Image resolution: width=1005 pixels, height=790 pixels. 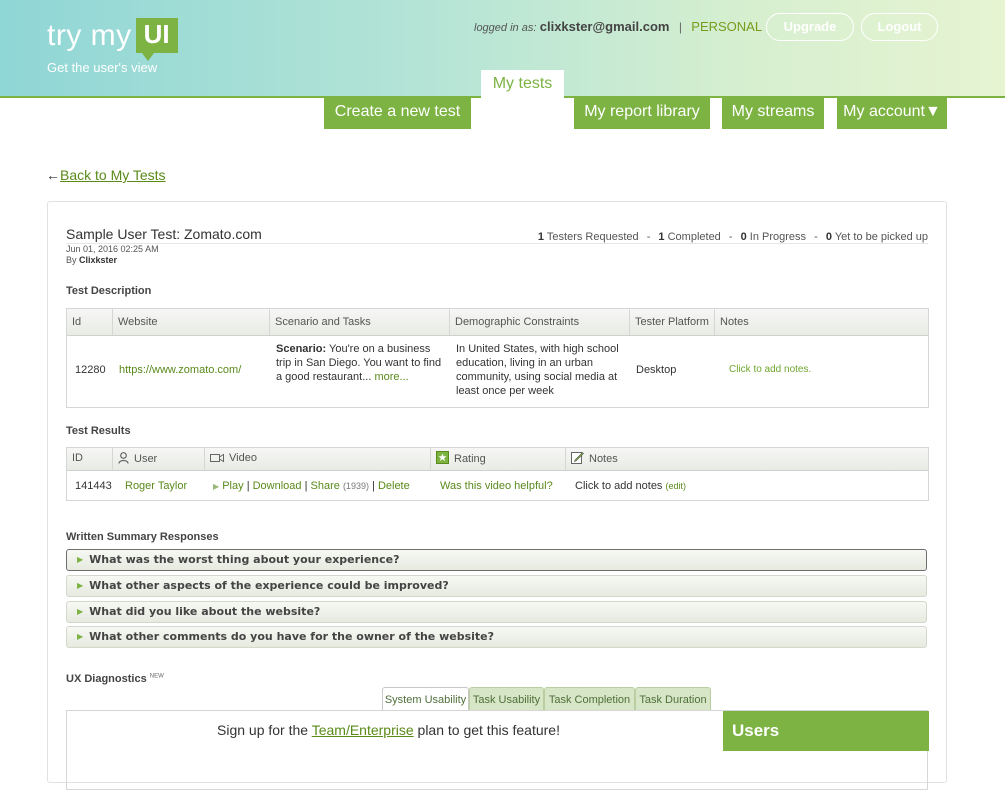 What do you see at coordinates (363, 730) in the screenshot?
I see `team-enterprise-link: Team/Enterprise` at bounding box center [363, 730].